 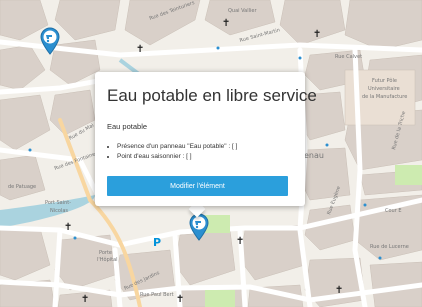 I want to click on label-cour-e: Cour E, so click(x=393, y=211).